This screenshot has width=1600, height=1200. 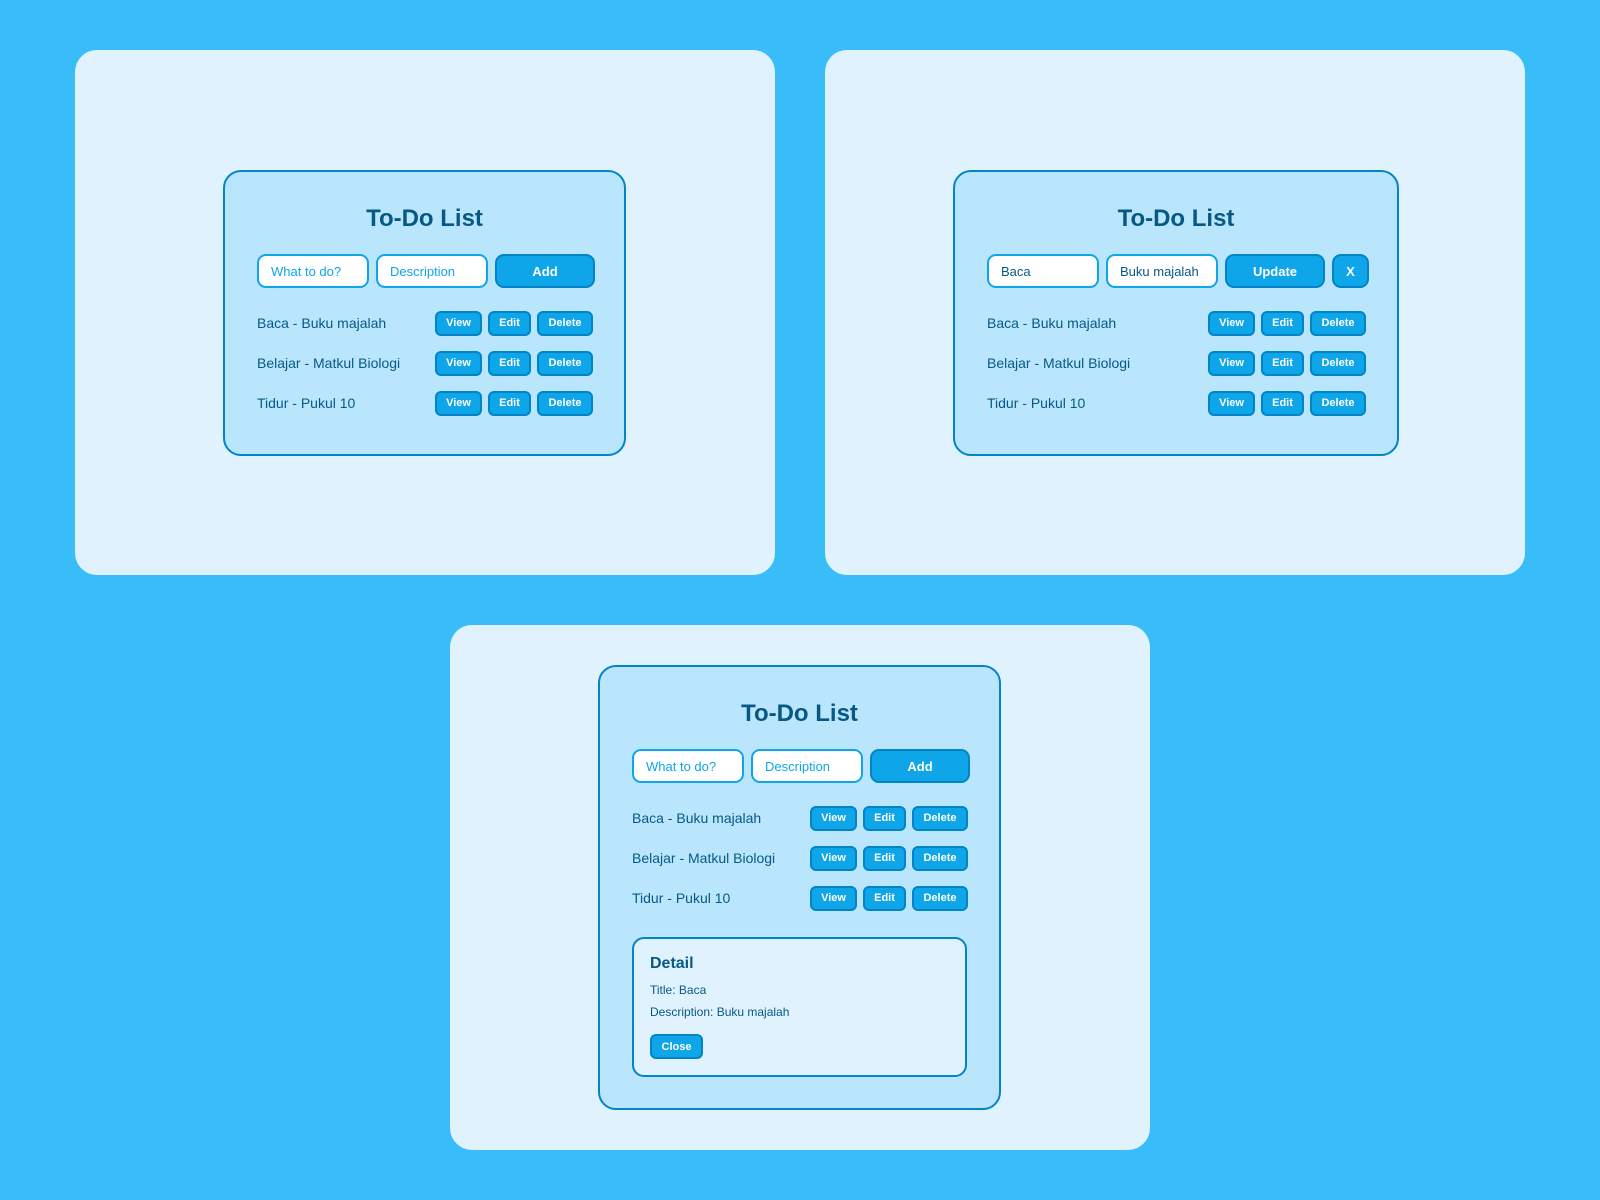 What do you see at coordinates (1350, 271) in the screenshot?
I see `cancel-edit-button: X` at bounding box center [1350, 271].